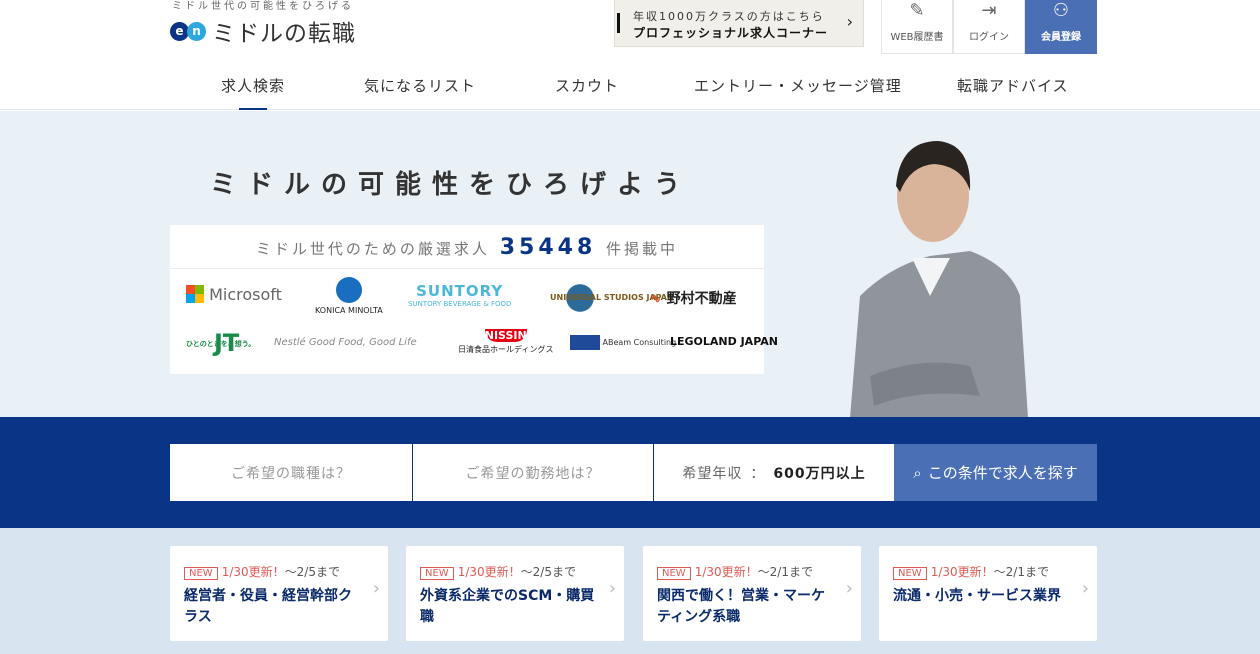  Describe the element at coordinates (1002, 473) in the screenshot. I see `search-button-label: この条件で求人を探す` at that location.